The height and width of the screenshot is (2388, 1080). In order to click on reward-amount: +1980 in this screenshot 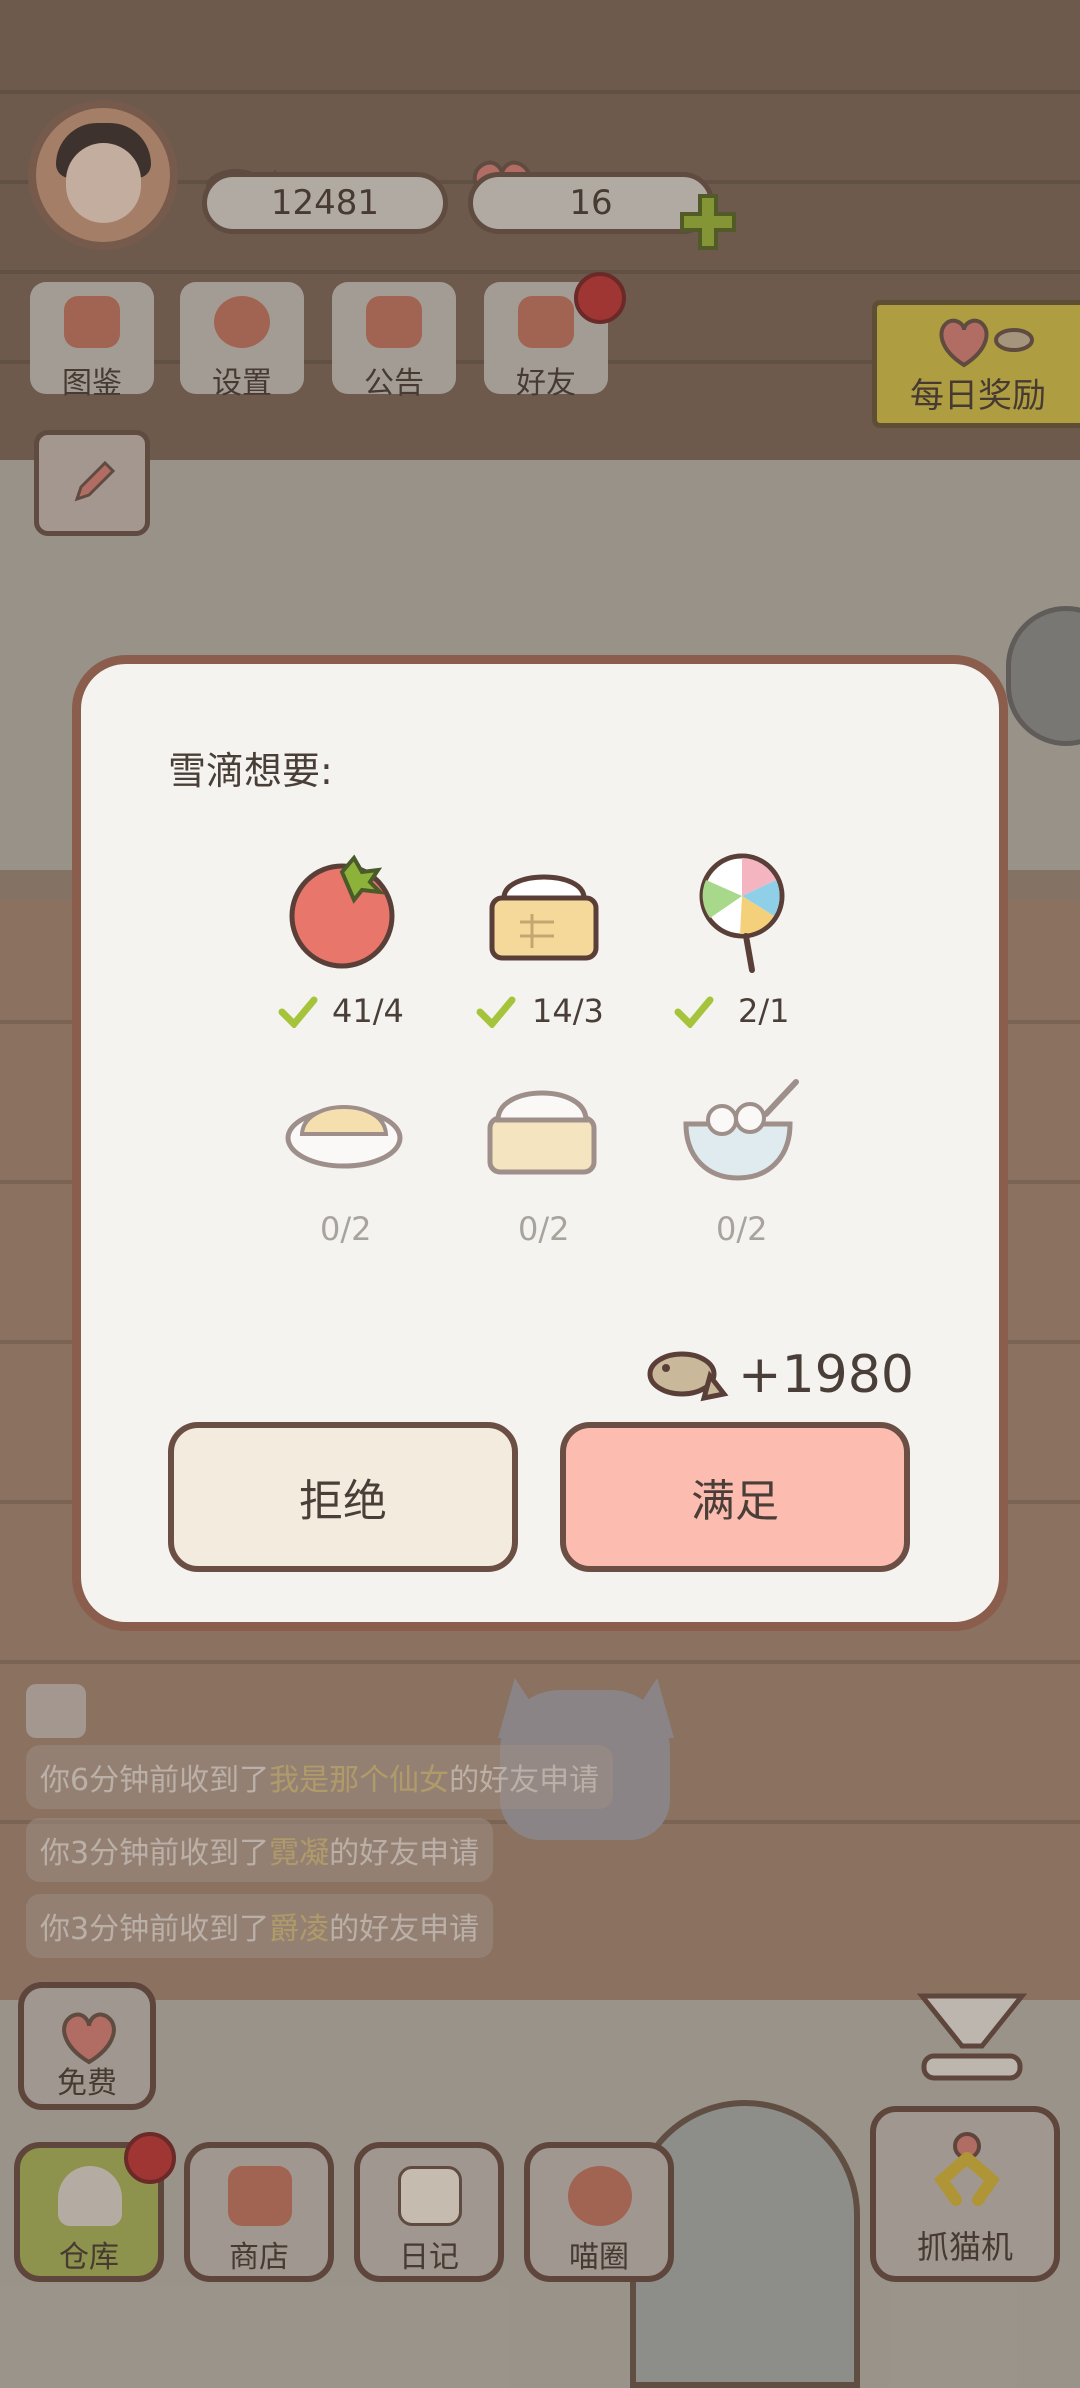, I will do `click(826, 1375)`.